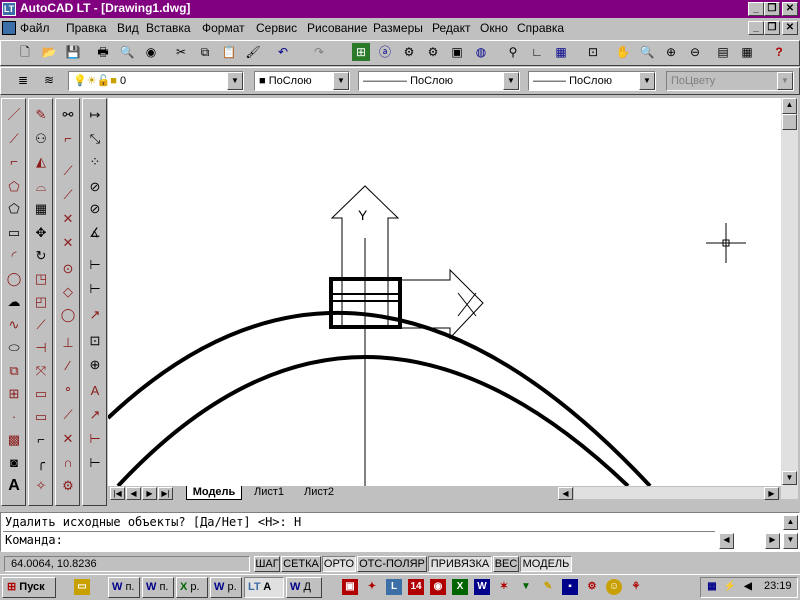  Describe the element at coordinates (513, 52) in the screenshot. I see `distance-icon: ⚲` at that location.